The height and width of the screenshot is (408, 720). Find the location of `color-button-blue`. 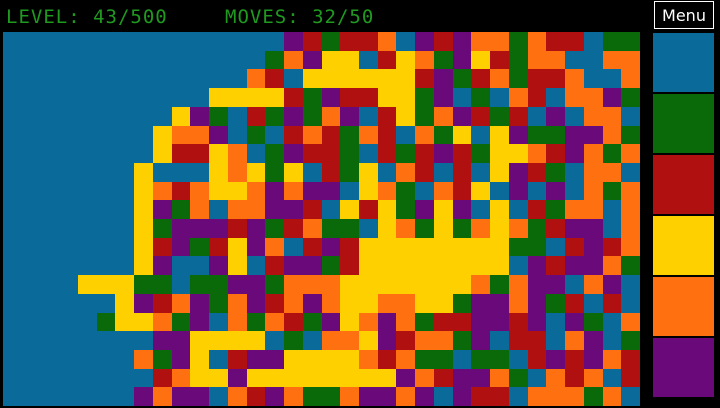

color-button-blue is located at coordinates (683, 62).